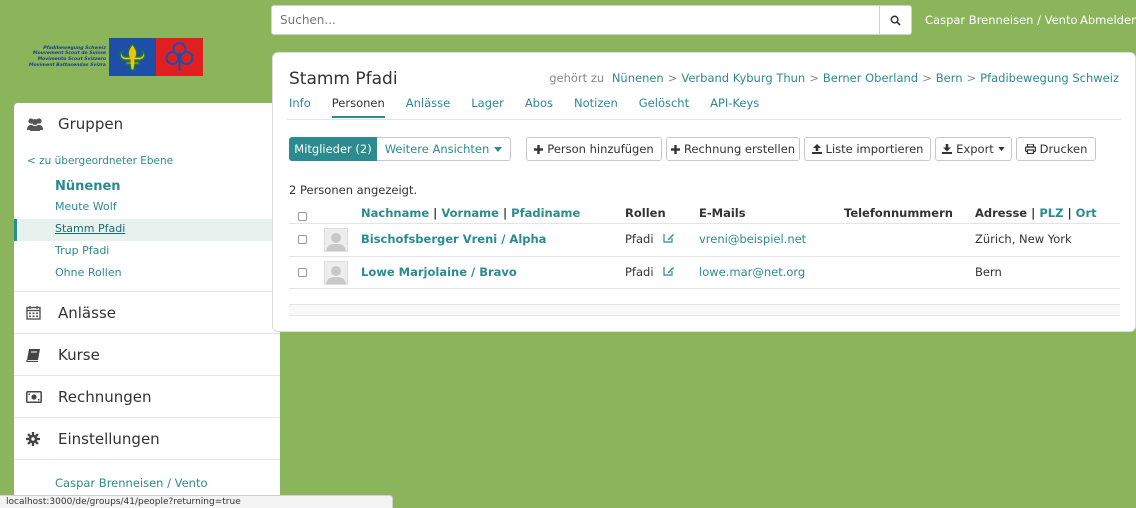  I want to click on sidebar-section-invoices: Rechnungen, so click(147, 397).